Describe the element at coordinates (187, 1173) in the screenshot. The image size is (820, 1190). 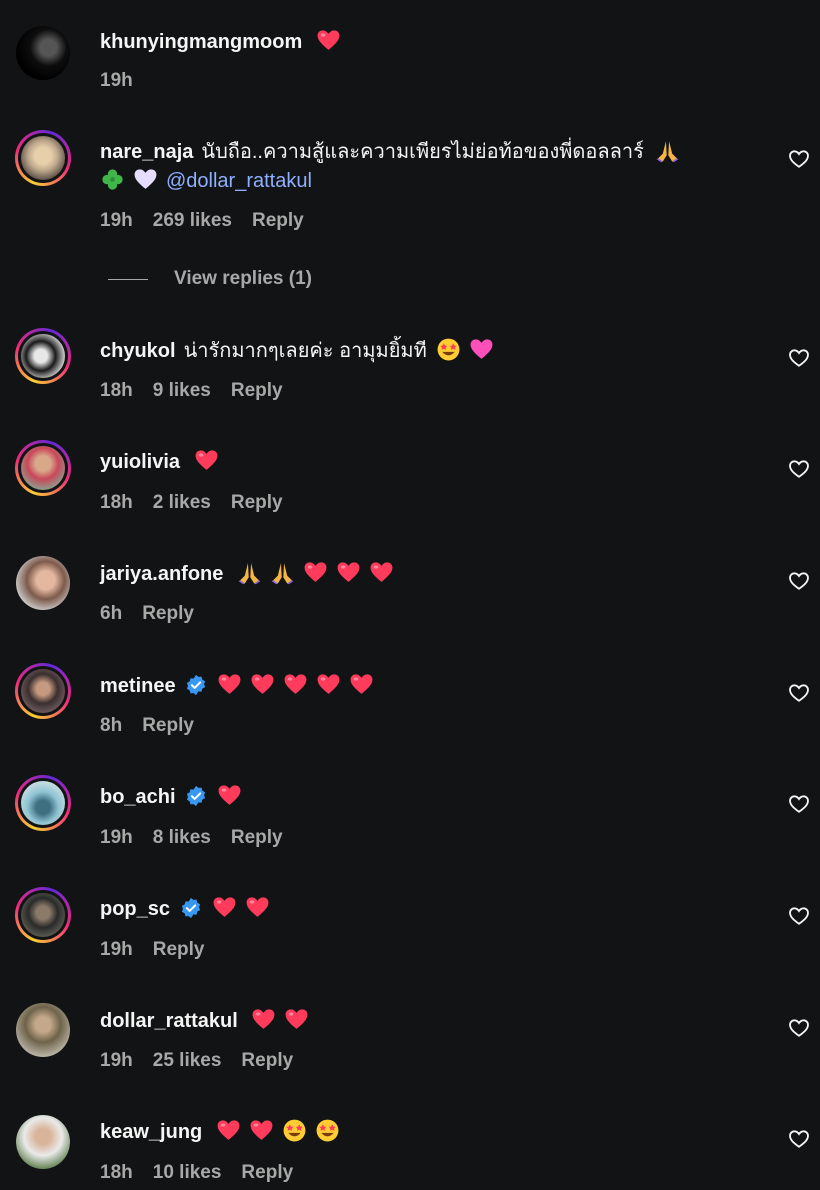
I see `likes-count: 10 likes` at that location.